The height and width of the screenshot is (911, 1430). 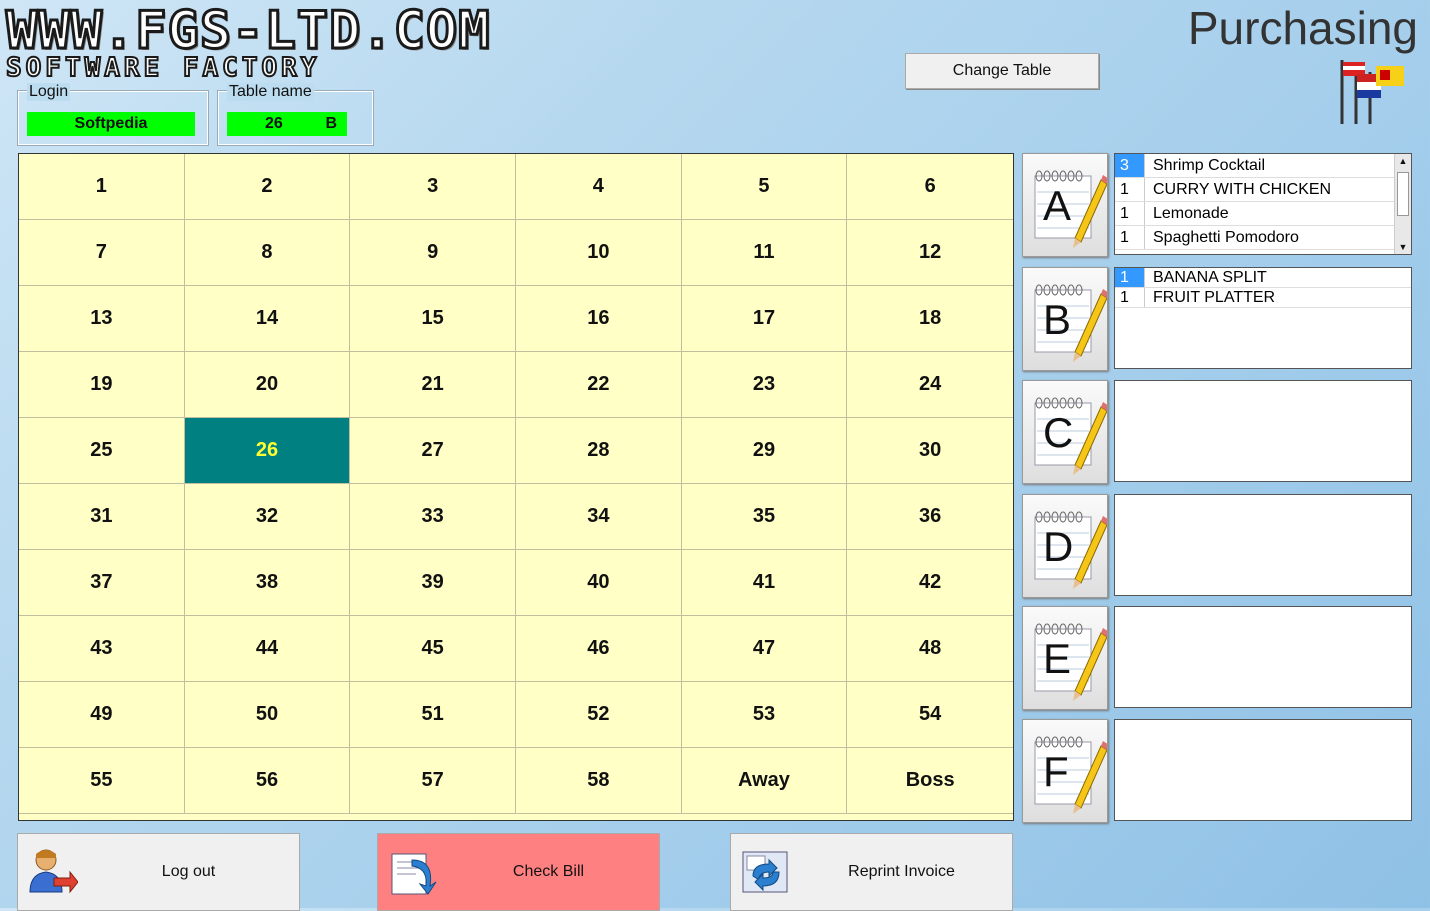 What do you see at coordinates (1403, 247) in the screenshot?
I see `scroll-down-icon: ▼` at bounding box center [1403, 247].